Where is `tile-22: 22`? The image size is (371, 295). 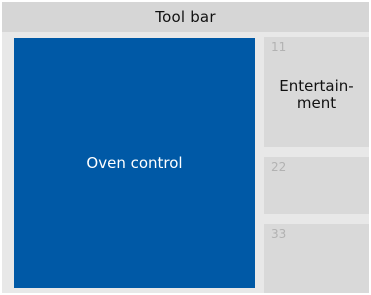
tile-22: 22 is located at coordinates (316, 185).